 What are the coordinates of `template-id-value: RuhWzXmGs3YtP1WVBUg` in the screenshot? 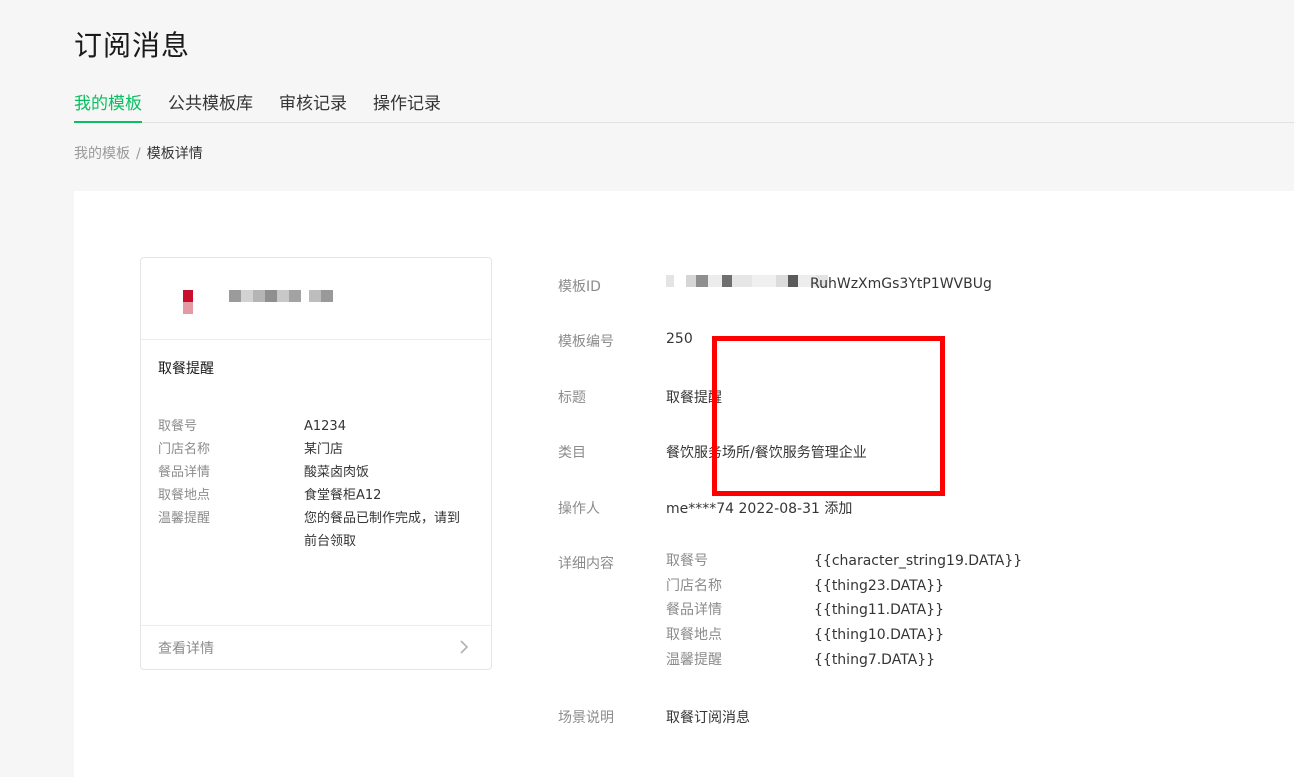 It's located at (901, 284).